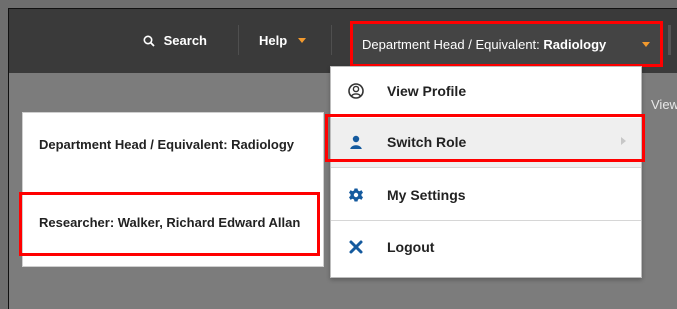 The image size is (677, 309). Describe the element at coordinates (485, 138) in the screenshot. I see `switch-role-highlight` at that location.